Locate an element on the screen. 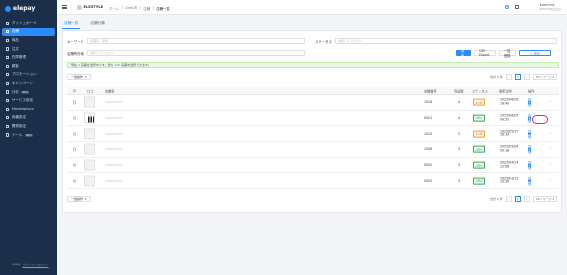 The width and height of the screenshot is (567, 275). brand-logo: elepay is located at coordinates (20, 8).